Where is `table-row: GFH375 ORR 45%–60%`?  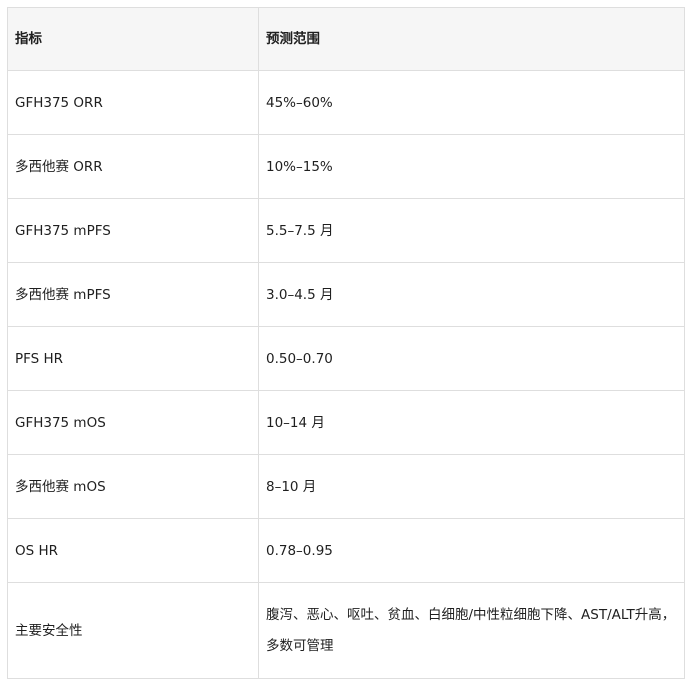 table-row: GFH375 ORR 45%–60% is located at coordinates (346, 102).